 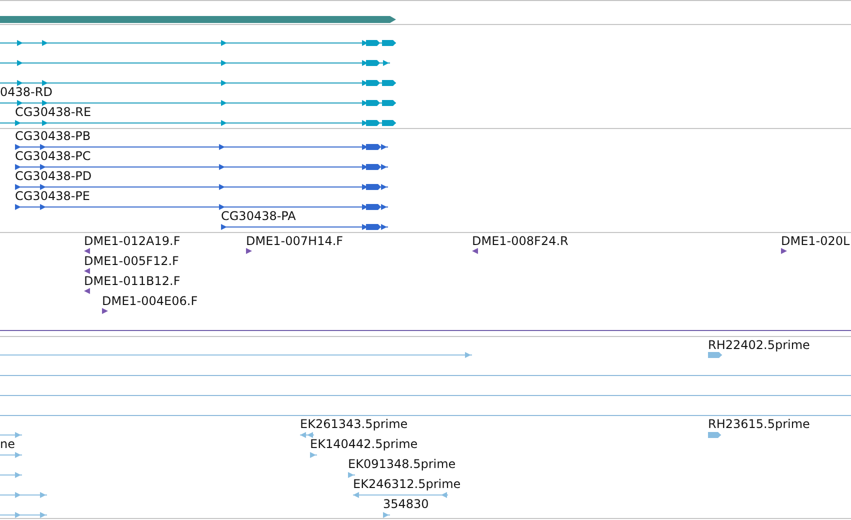 I want to click on est-label: DME1-007H14.F, so click(x=295, y=241).